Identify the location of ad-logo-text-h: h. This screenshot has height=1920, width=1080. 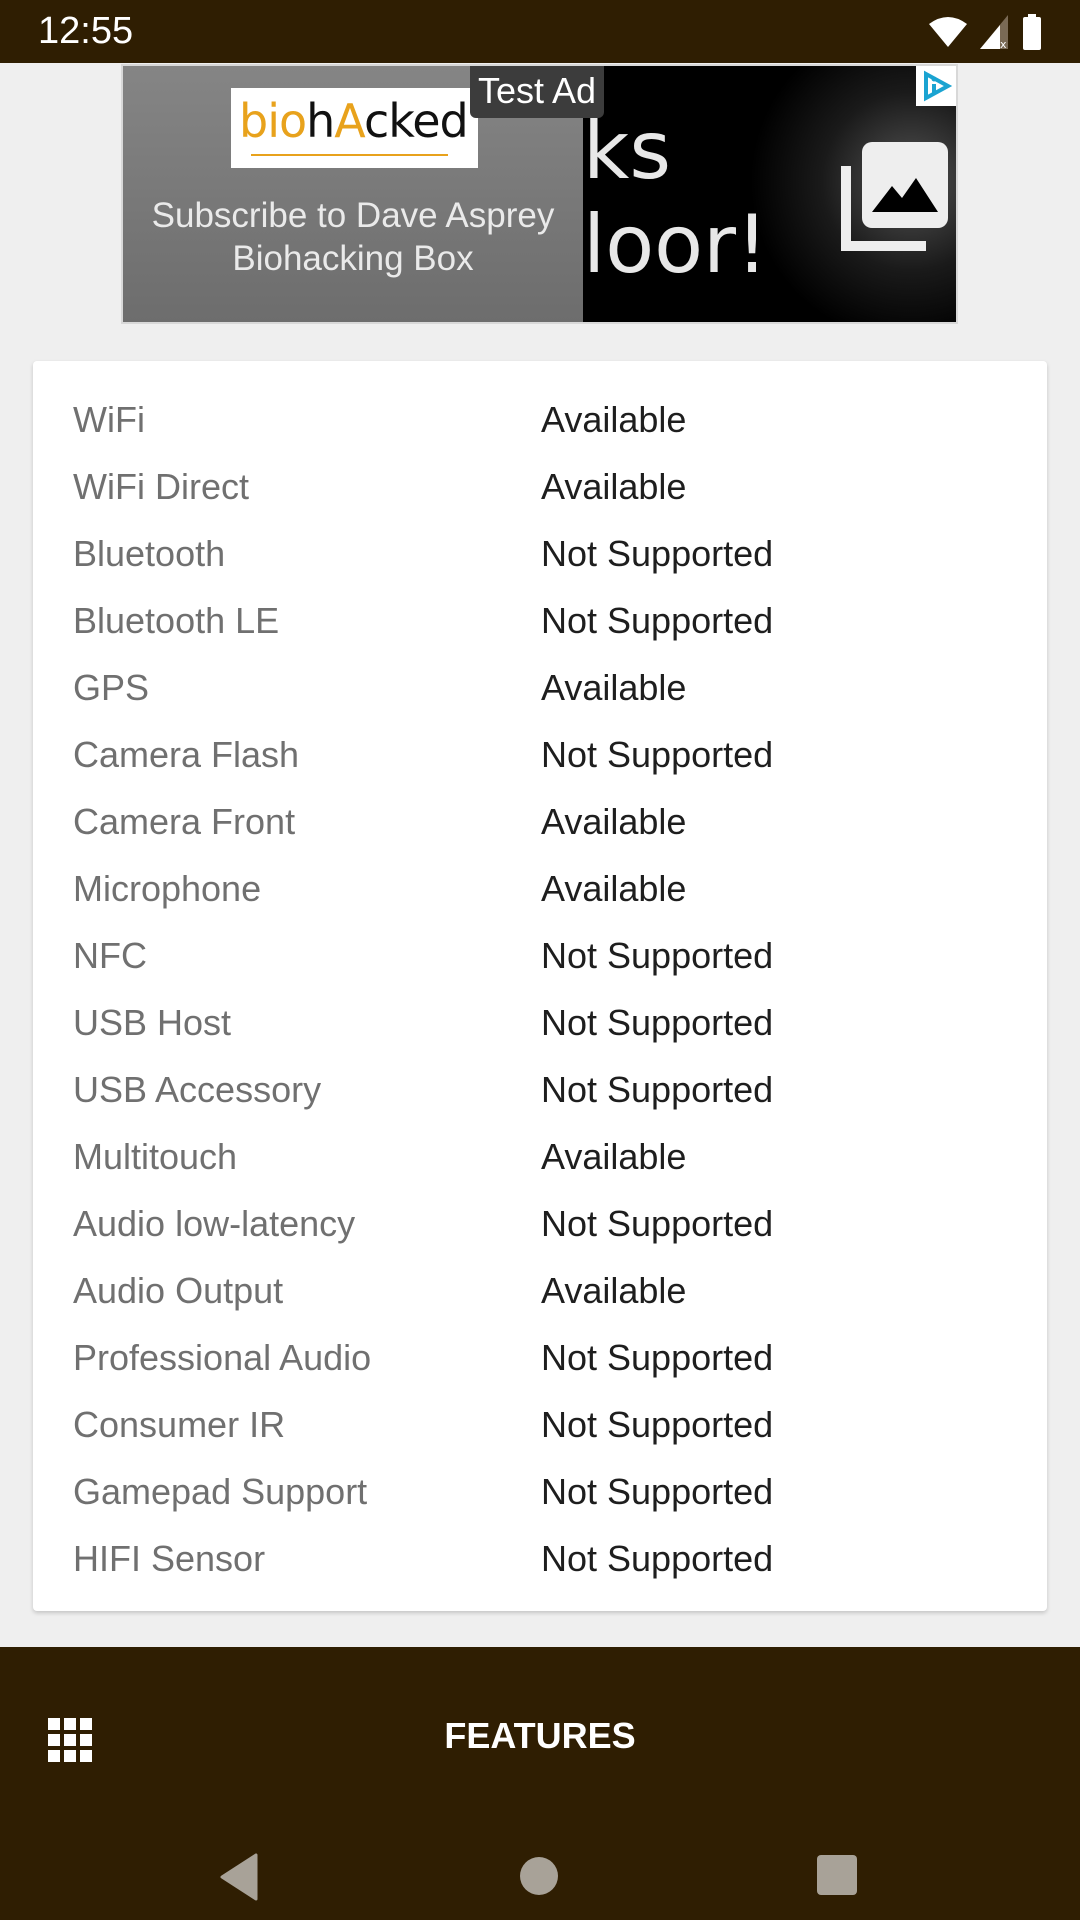
(320, 121).